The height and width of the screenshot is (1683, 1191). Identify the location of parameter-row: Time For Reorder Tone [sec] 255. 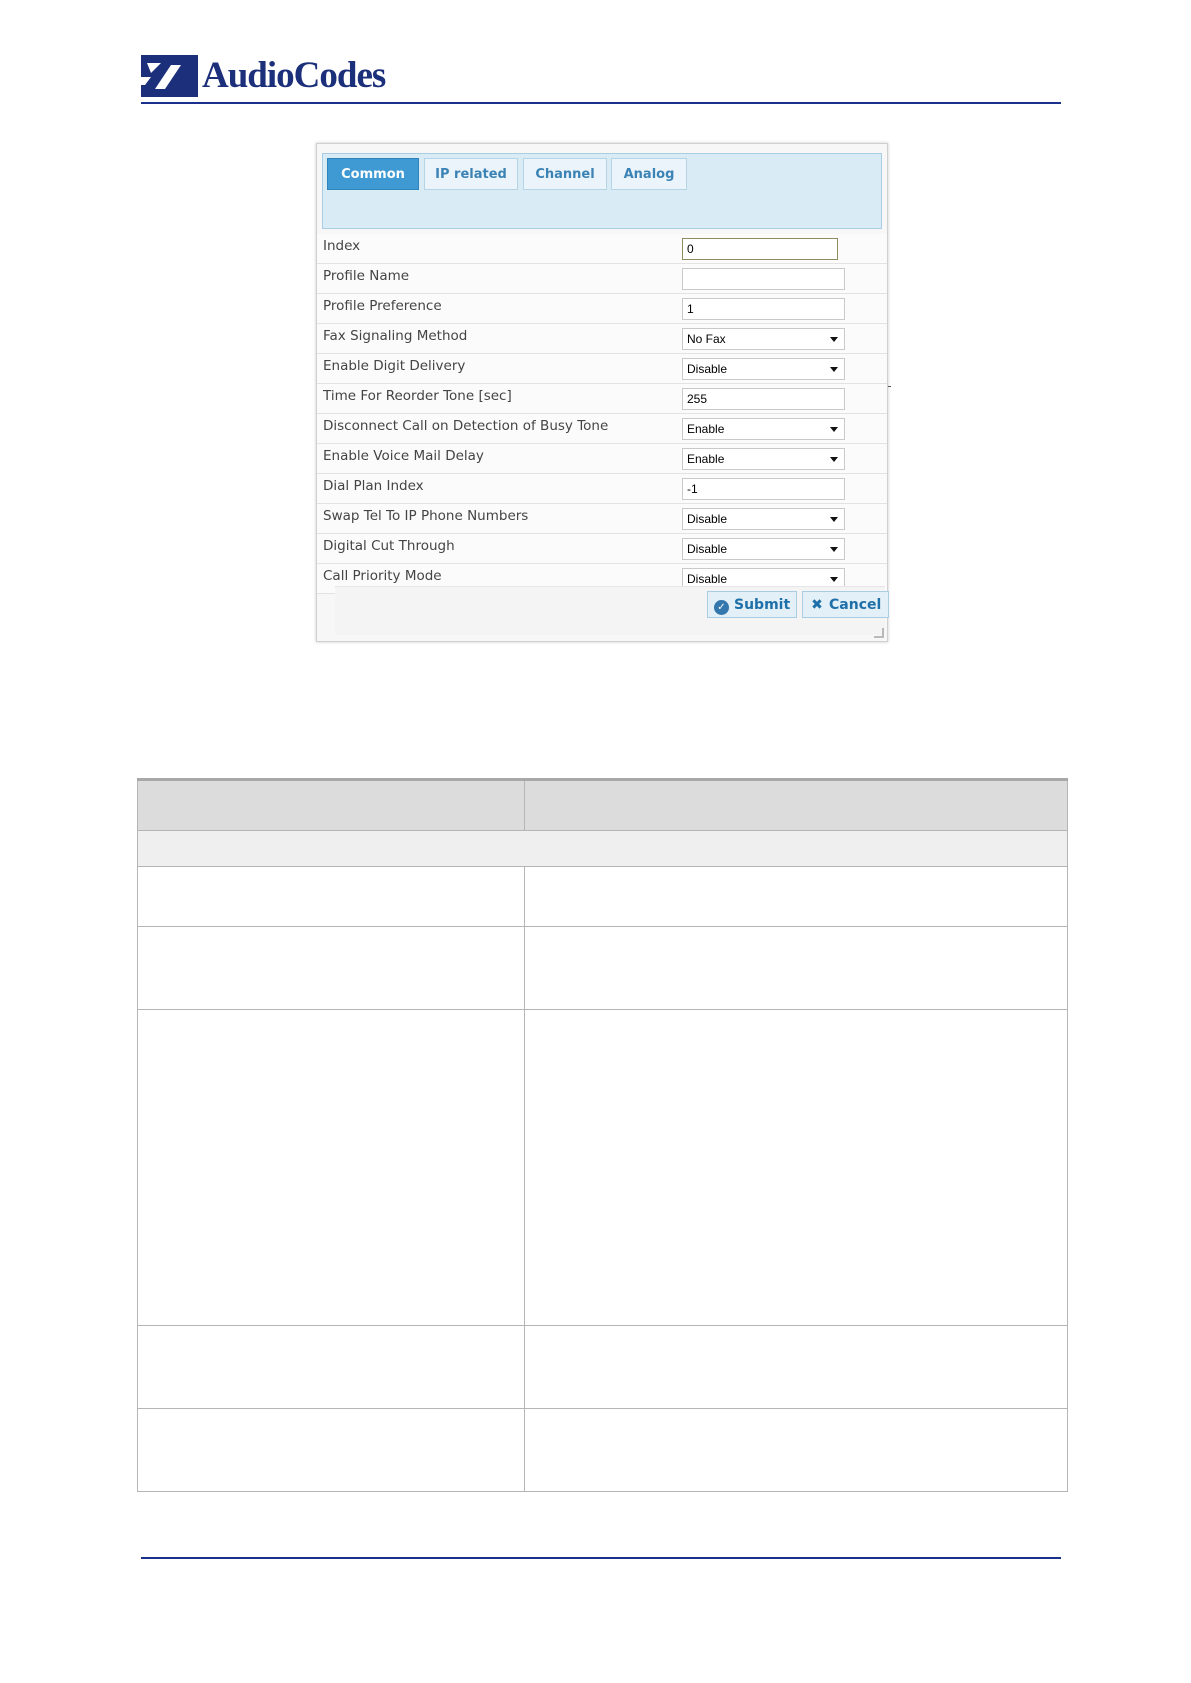
(602, 399).